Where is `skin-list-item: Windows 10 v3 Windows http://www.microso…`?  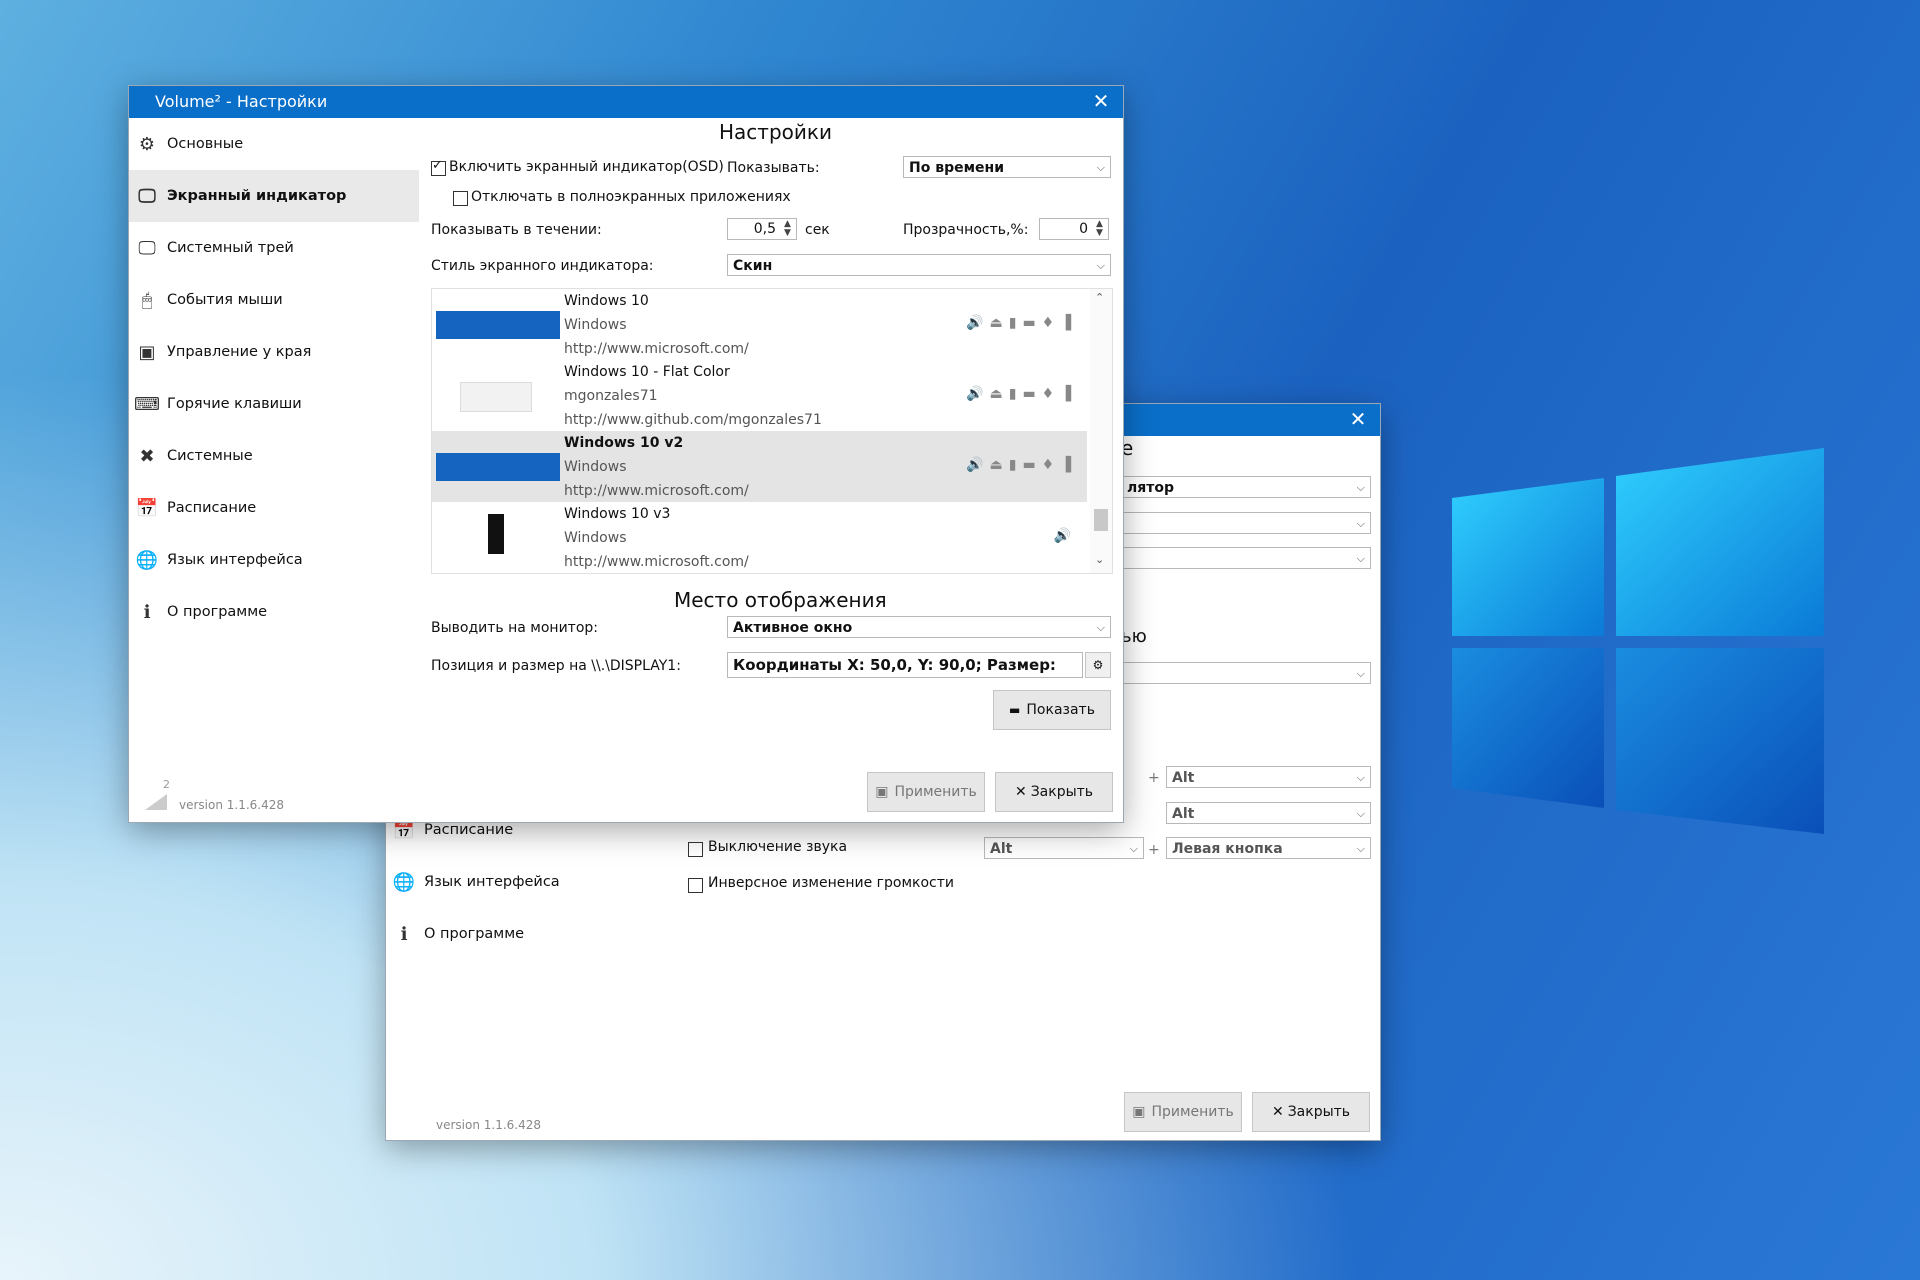
skin-list-item: Windows 10 v3 Windows http://www.microso… is located at coordinates (759, 537).